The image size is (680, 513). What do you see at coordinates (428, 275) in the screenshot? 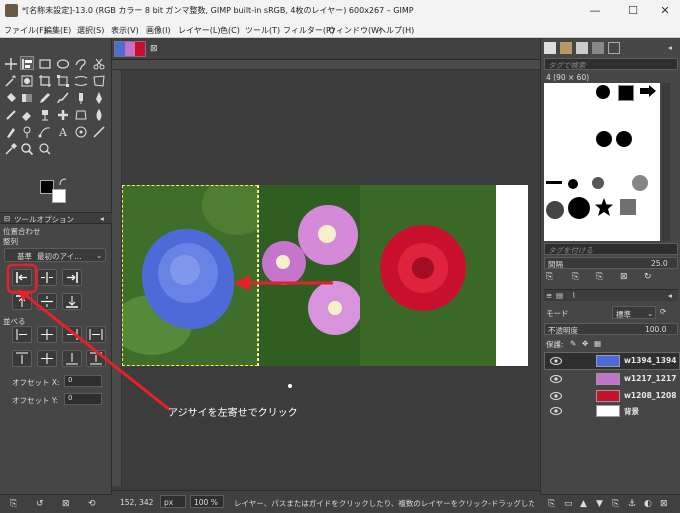
I see `rose-layer` at bounding box center [428, 275].